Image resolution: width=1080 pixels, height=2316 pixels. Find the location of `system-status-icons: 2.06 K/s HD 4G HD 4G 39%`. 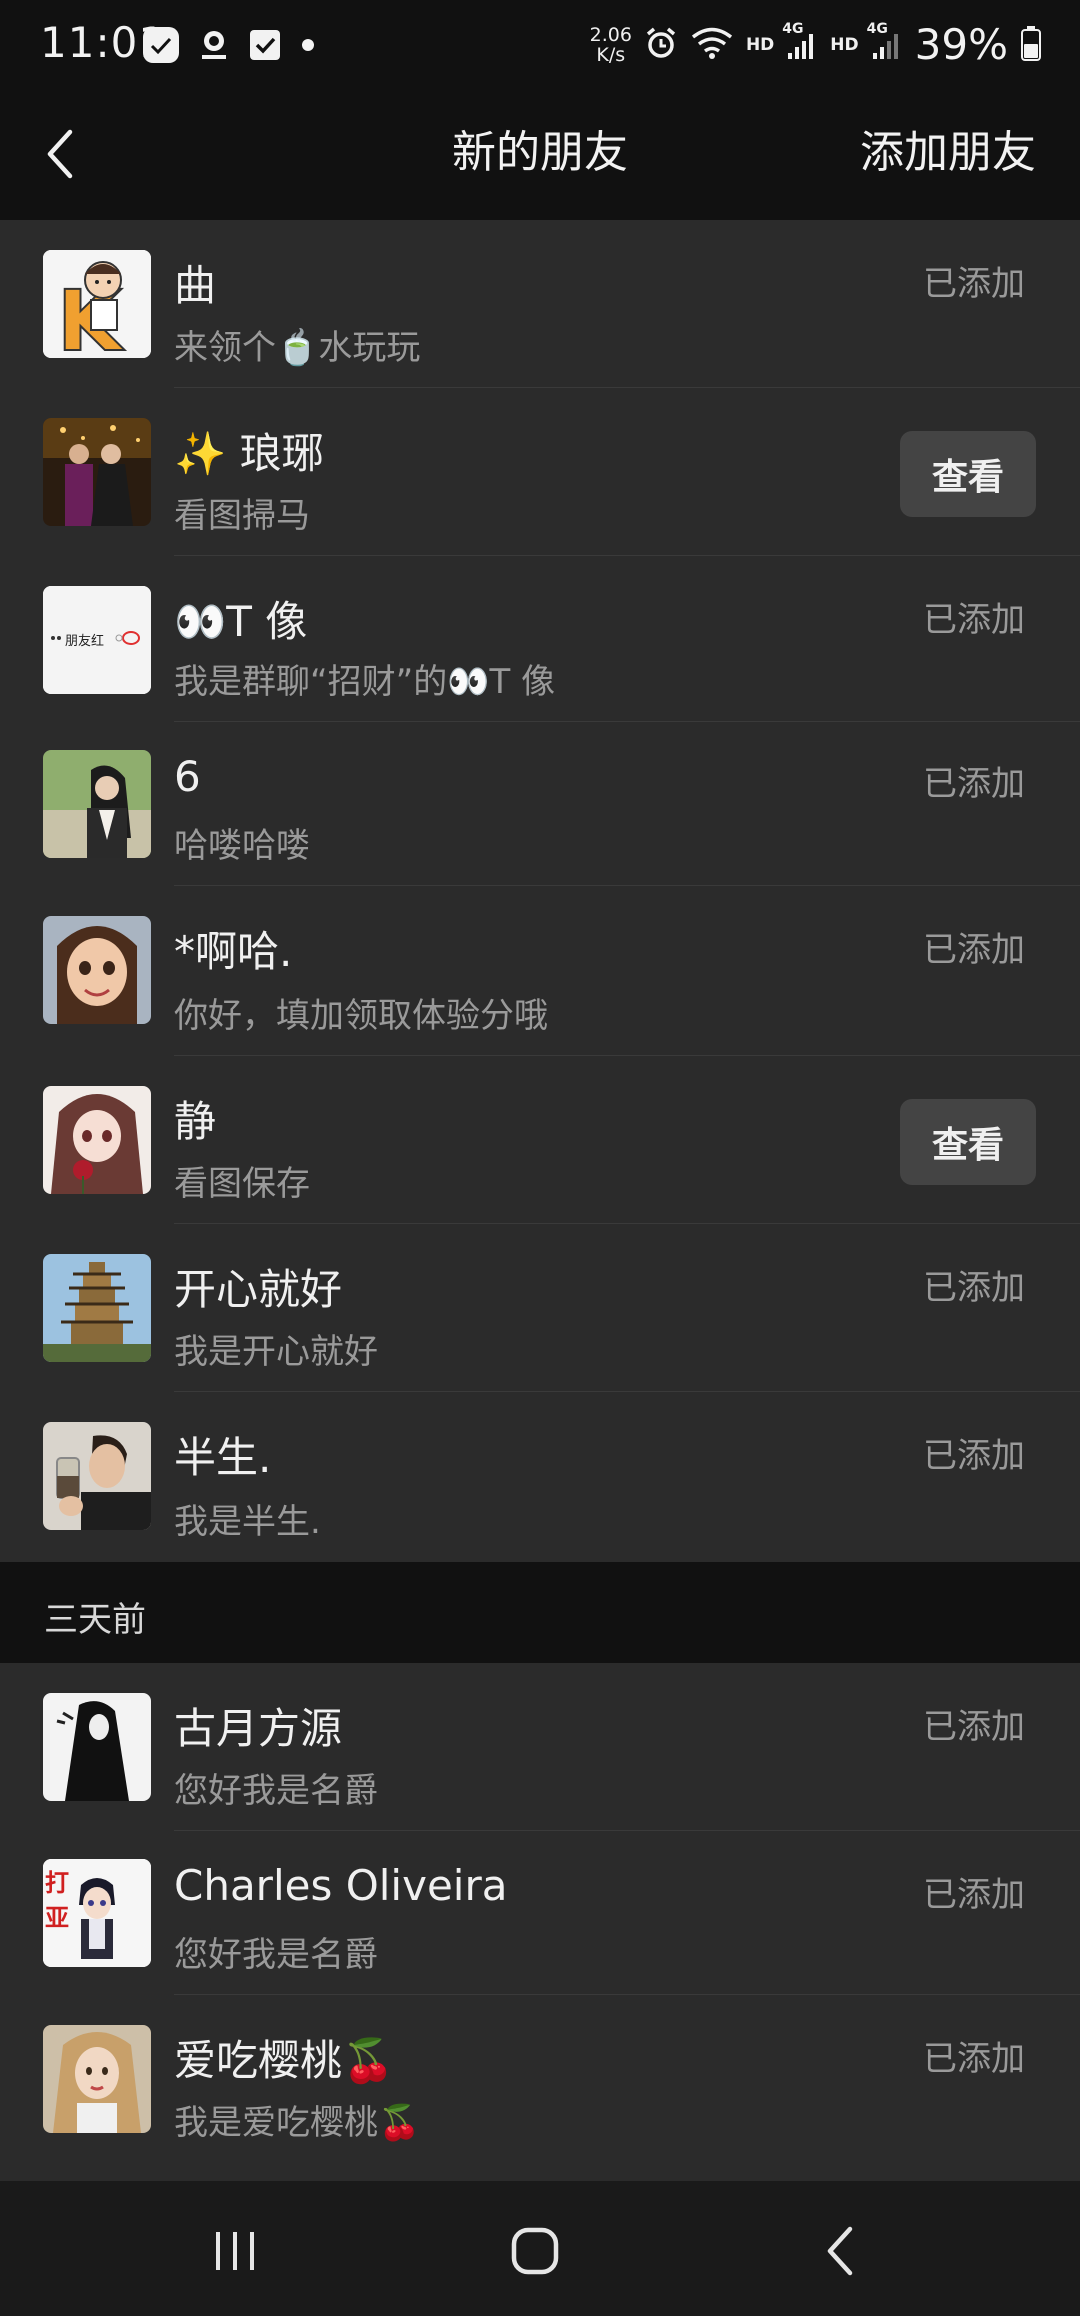

system-status-icons: 2.06 K/s HD 4G HD 4G 39% is located at coordinates (816, 44).